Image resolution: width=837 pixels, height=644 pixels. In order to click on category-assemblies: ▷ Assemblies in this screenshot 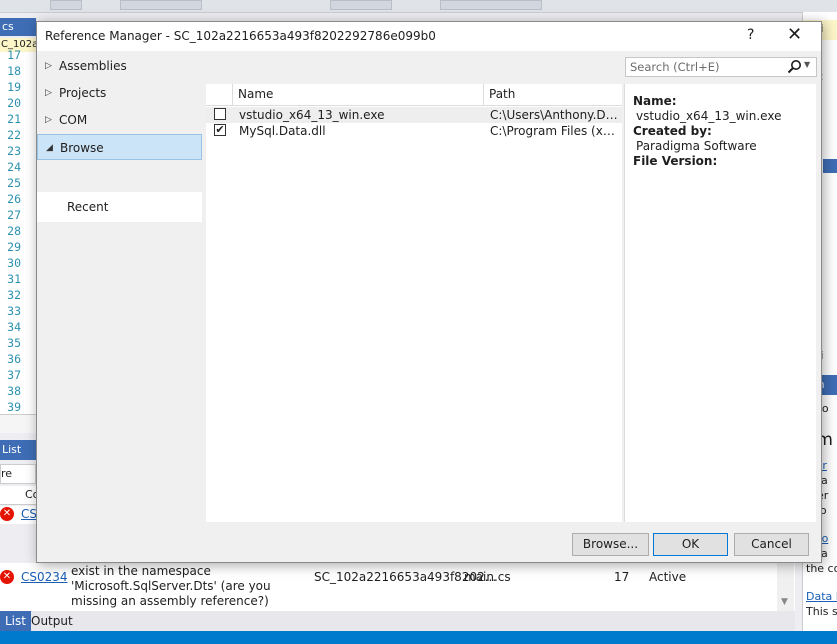, I will do `click(119, 66)`.